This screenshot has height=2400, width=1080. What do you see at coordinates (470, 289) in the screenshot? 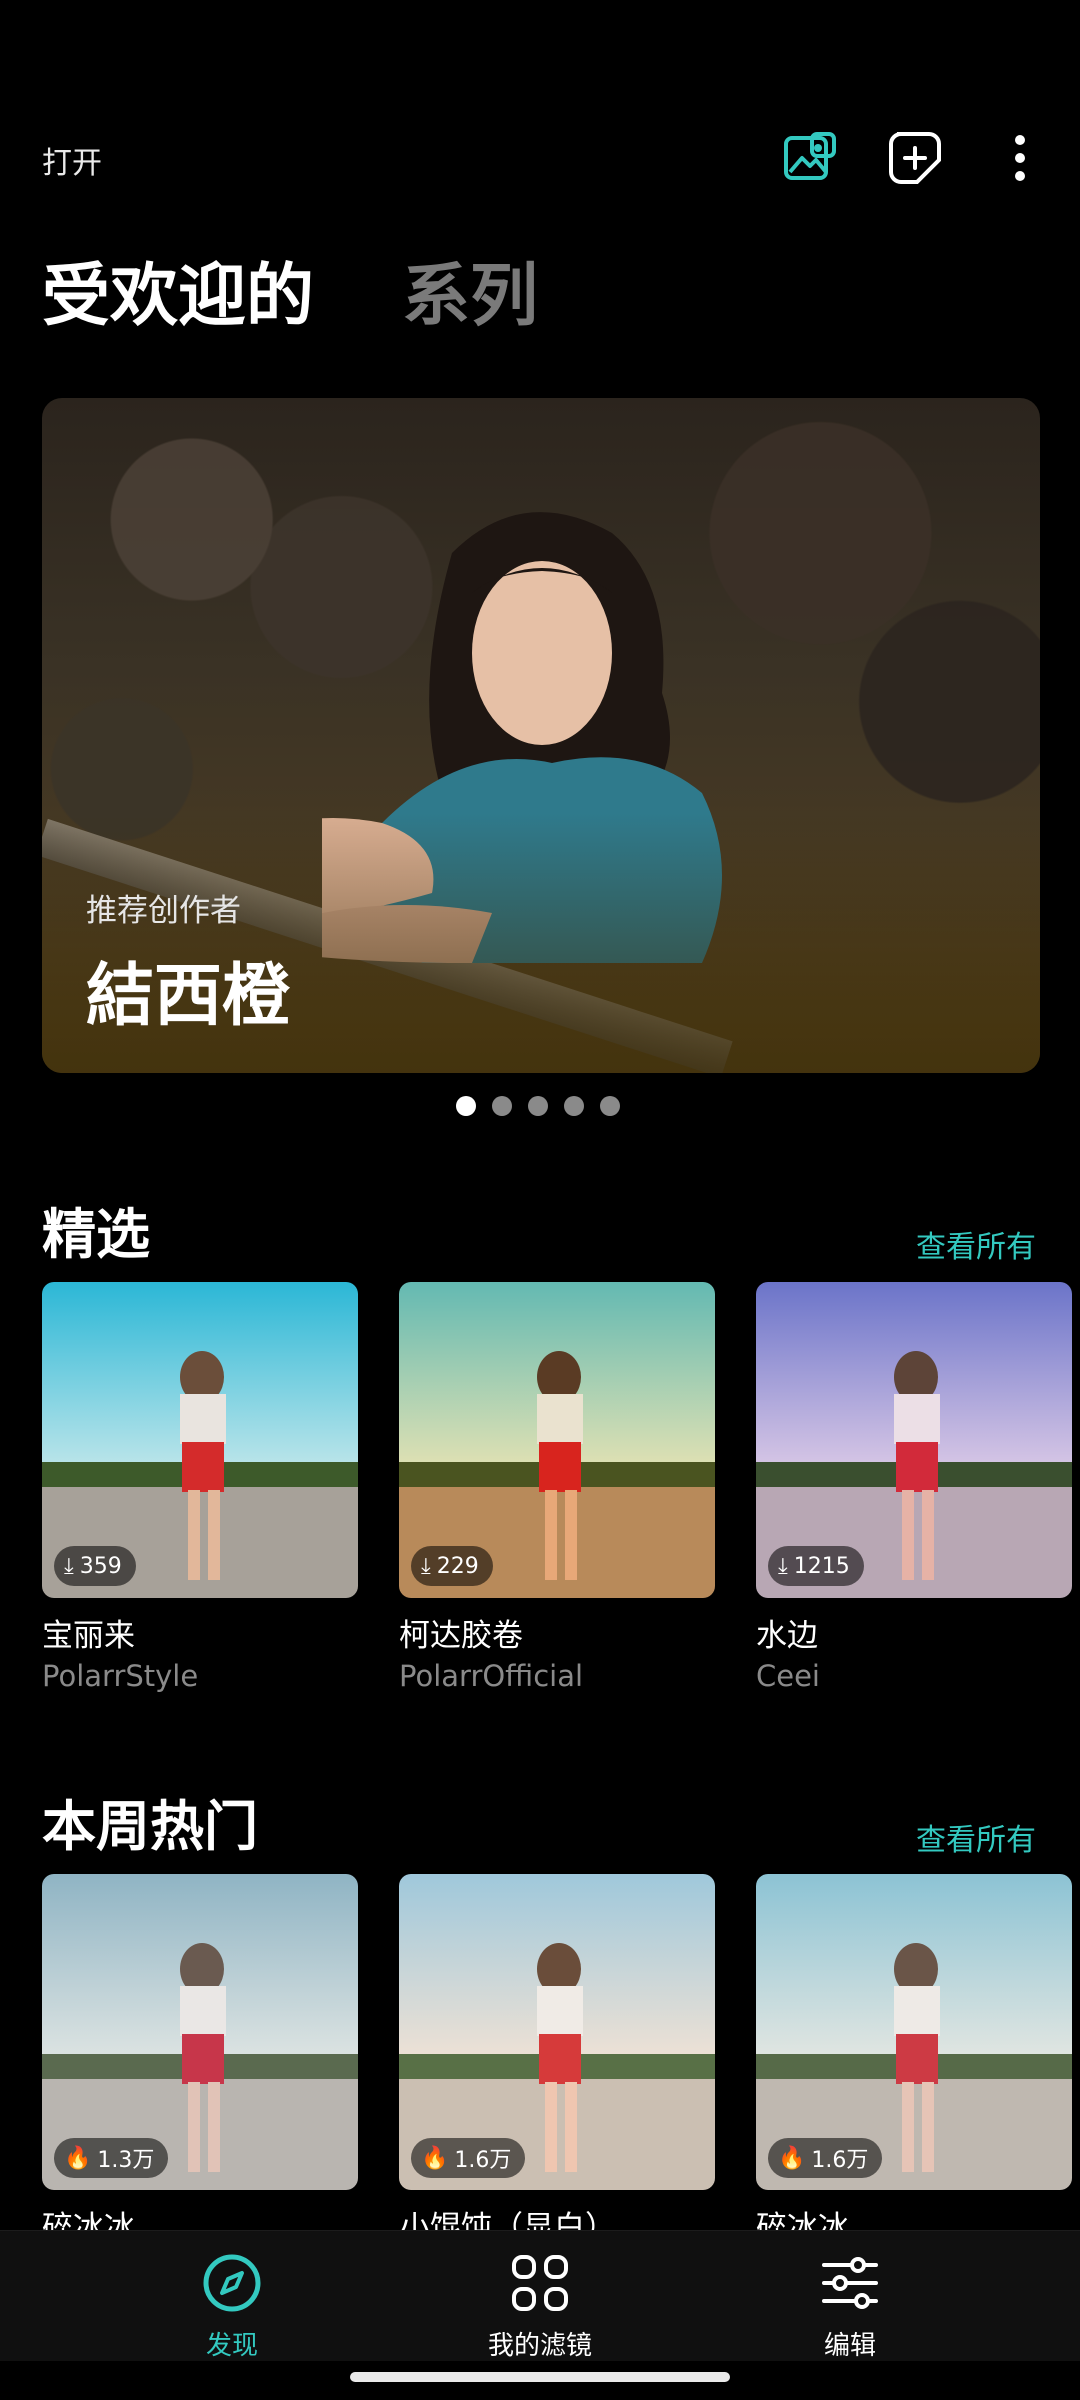
I see `tab-series: 系列` at bounding box center [470, 289].